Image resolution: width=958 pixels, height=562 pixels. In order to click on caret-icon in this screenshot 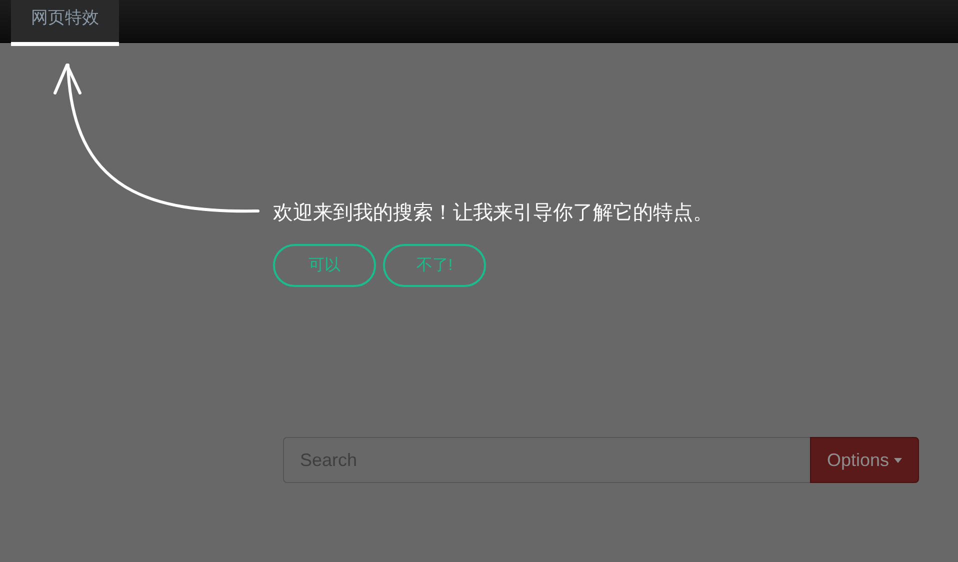, I will do `click(898, 460)`.